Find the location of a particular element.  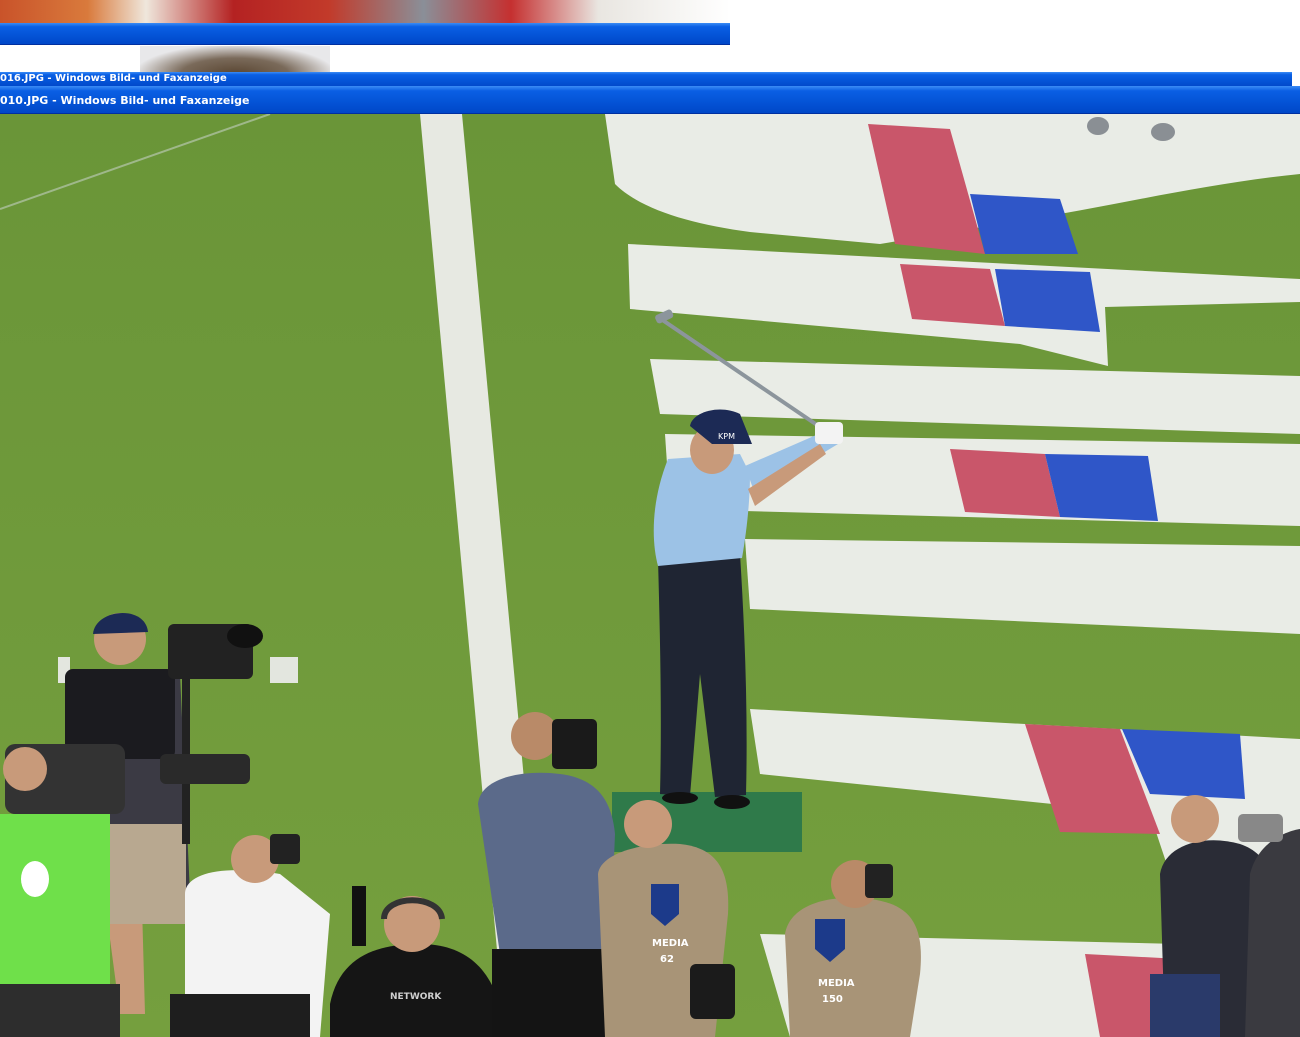

window-title: 010.JPG - Windows Bild- und Faxanzeige is located at coordinates (125, 100).